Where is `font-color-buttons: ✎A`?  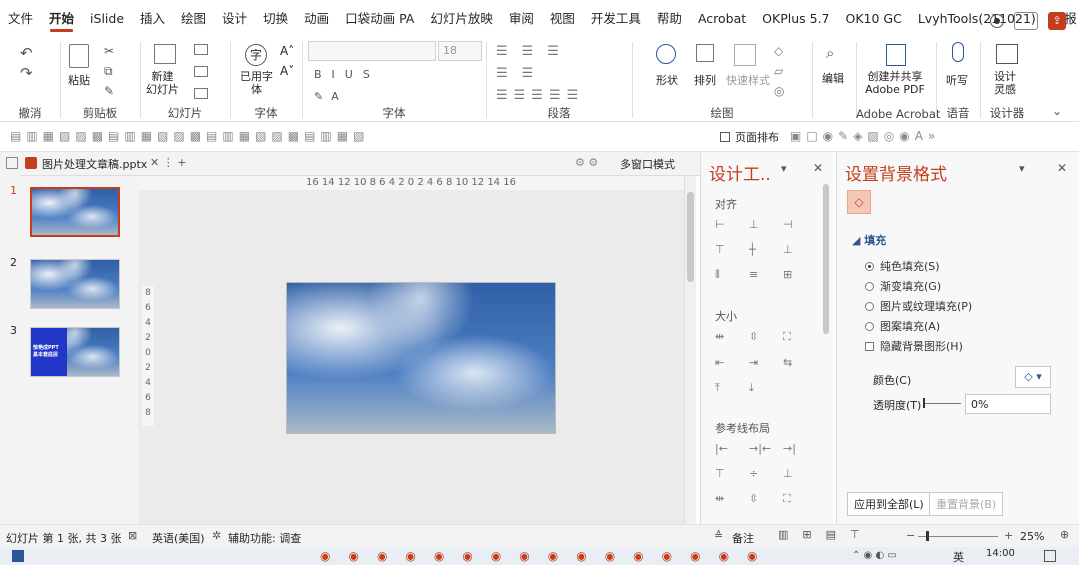 font-color-buttons: ✎A is located at coordinates (330, 96).